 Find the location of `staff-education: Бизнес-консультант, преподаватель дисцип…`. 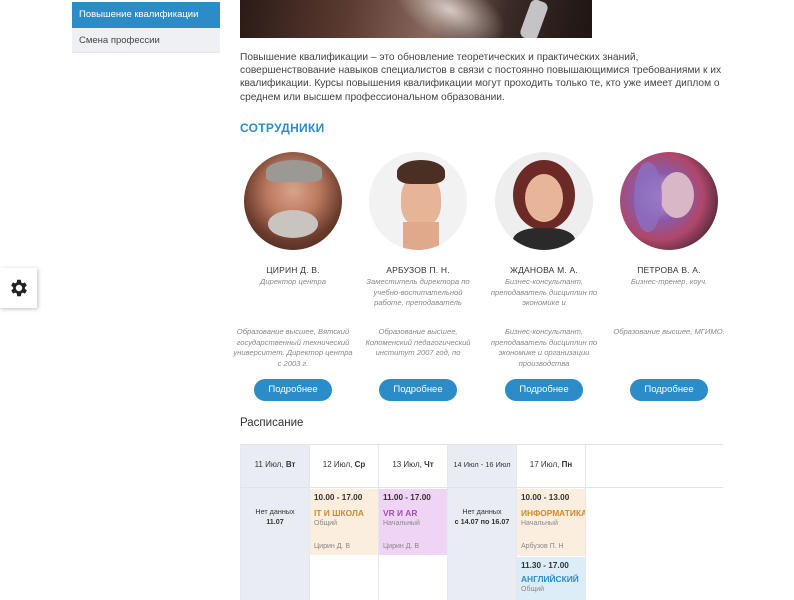

staff-education: Бизнес-консультант, преподаватель дисцип… is located at coordinates (544, 347).